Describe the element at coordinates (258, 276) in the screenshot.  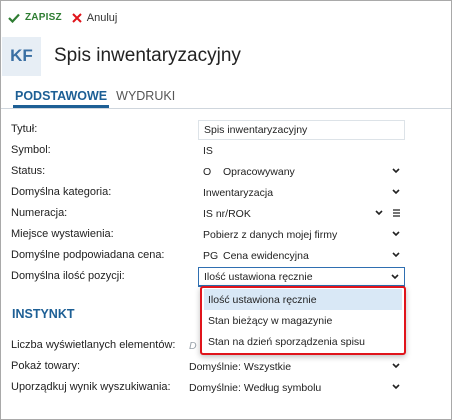
I see `ilosc-value: Ilość ustawiona ręcznie` at that location.